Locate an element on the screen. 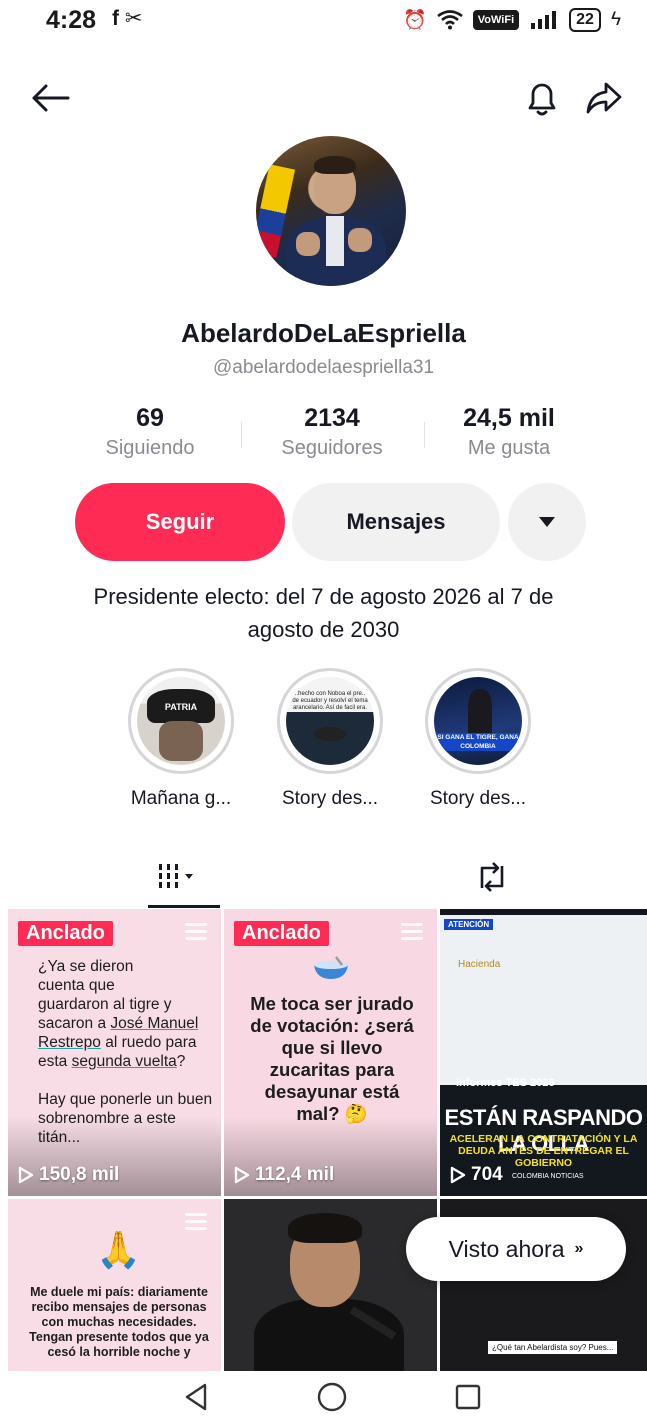 The height and width of the screenshot is (1422, 647). attention-label: ATENCIÓN is located at coordinates (469, 924).